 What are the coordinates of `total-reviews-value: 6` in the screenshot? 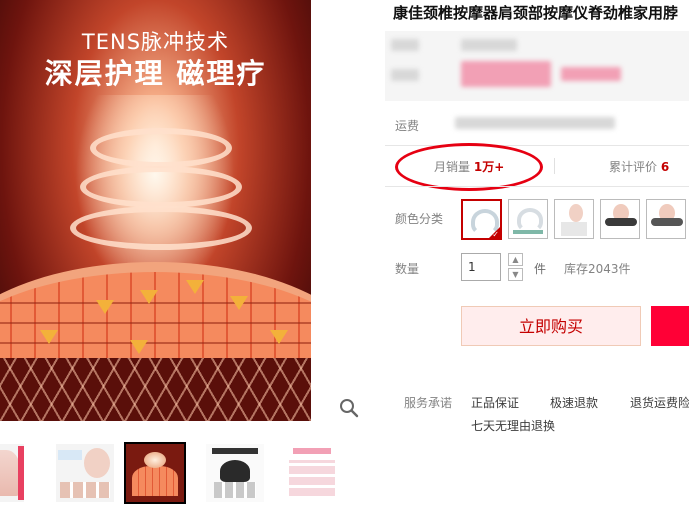 It's located at (665, 167).